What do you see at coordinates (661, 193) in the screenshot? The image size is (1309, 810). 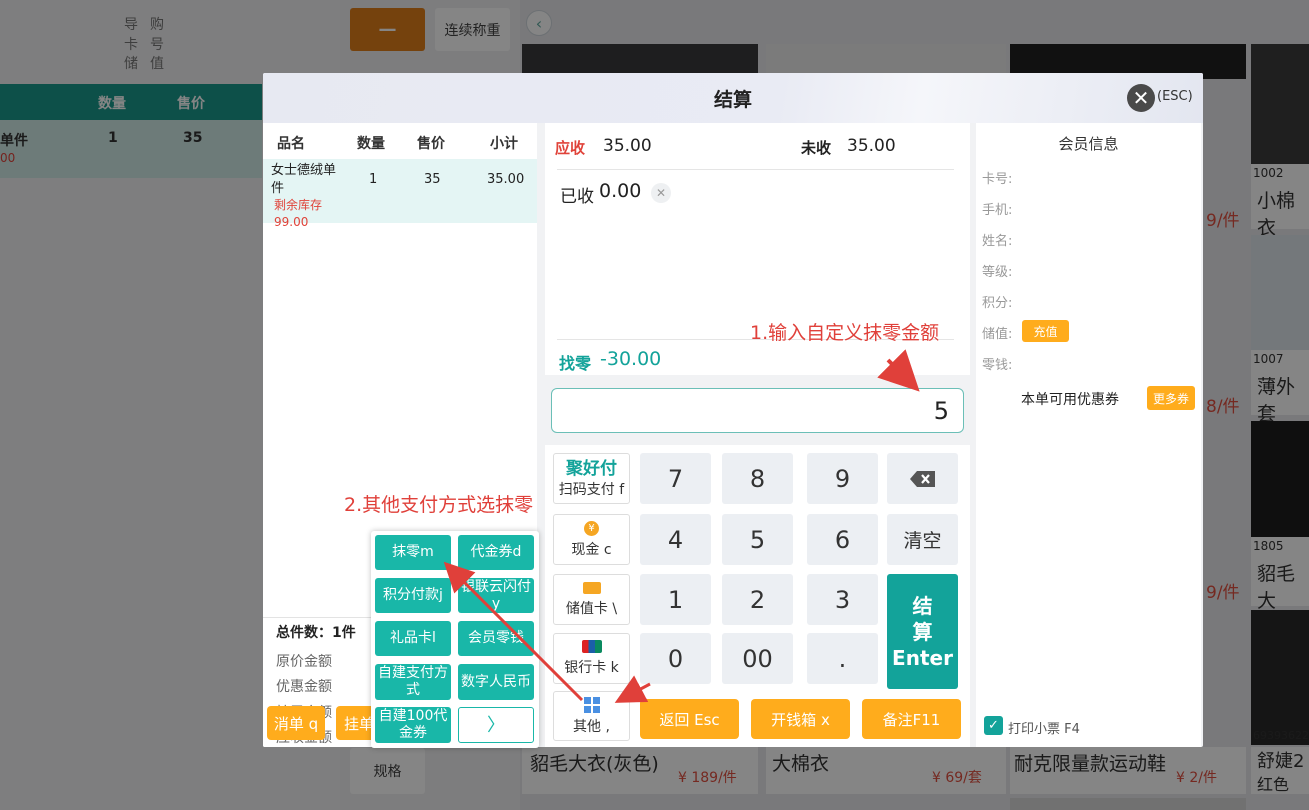 I see `clear-received-icon: ✕` at bounding box center [661, 193].